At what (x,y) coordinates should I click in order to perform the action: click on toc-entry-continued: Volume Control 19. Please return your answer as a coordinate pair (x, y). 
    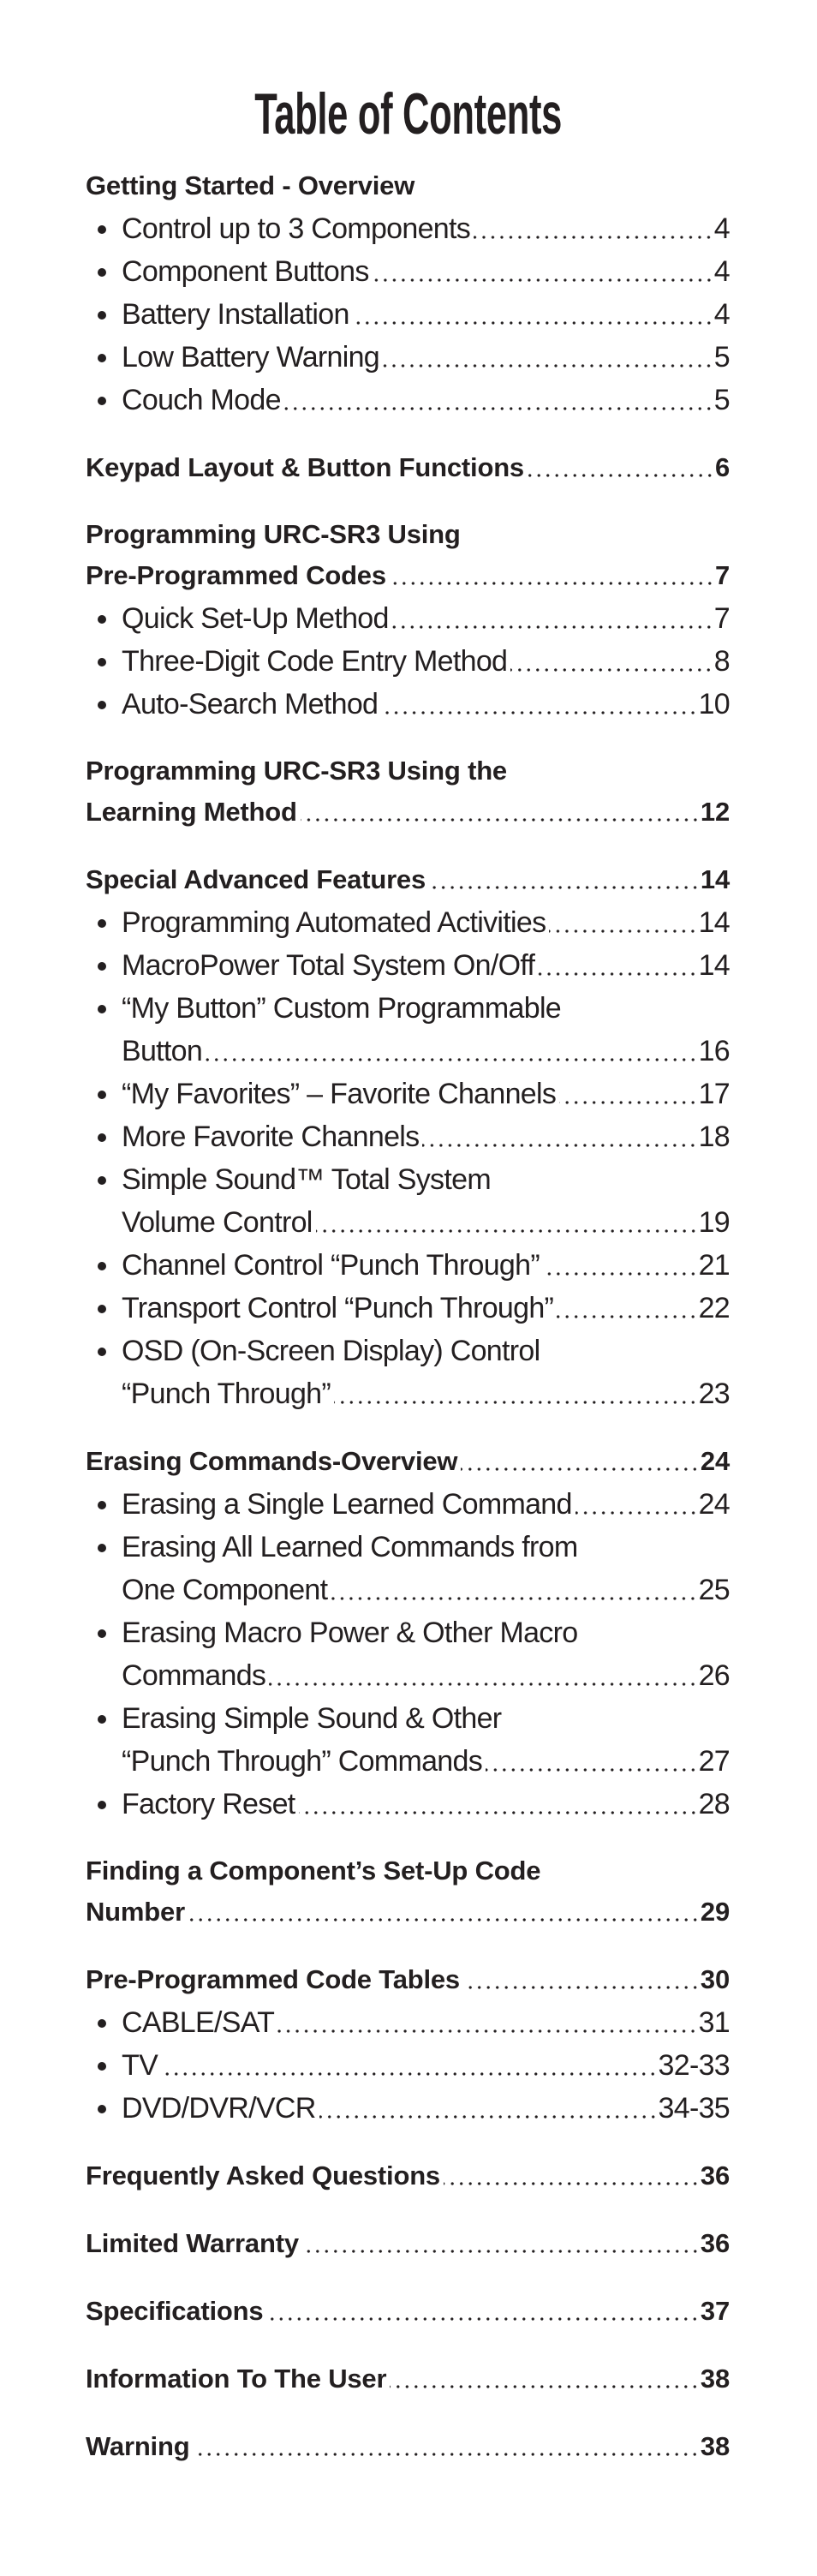
    Looking at the image, I should click on (409, 1223).